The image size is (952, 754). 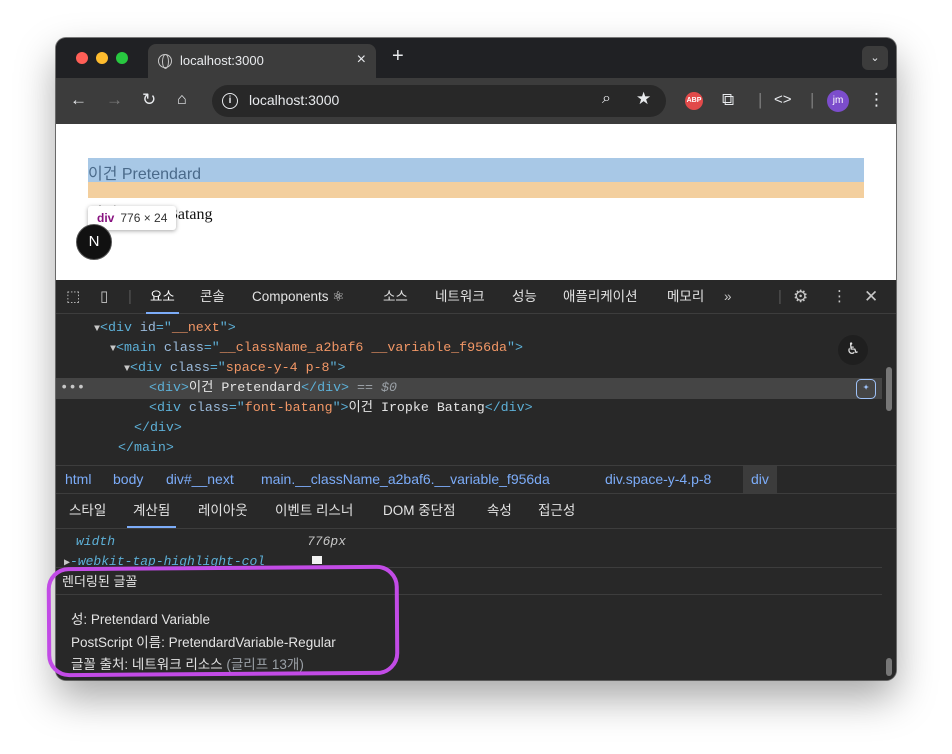 What do you see at coordinates (643, 99) in the screenshot?
I see `bookmark-star-icon: ★` at bounding box center [643, 99].